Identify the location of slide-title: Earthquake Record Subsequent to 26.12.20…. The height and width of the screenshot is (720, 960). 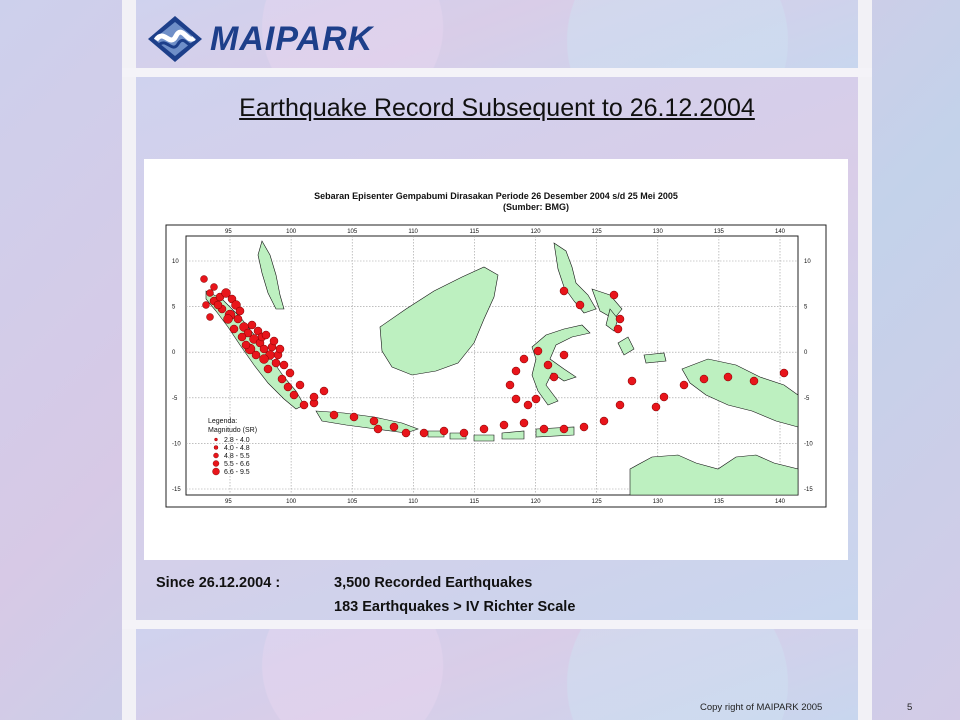
(497, 108).